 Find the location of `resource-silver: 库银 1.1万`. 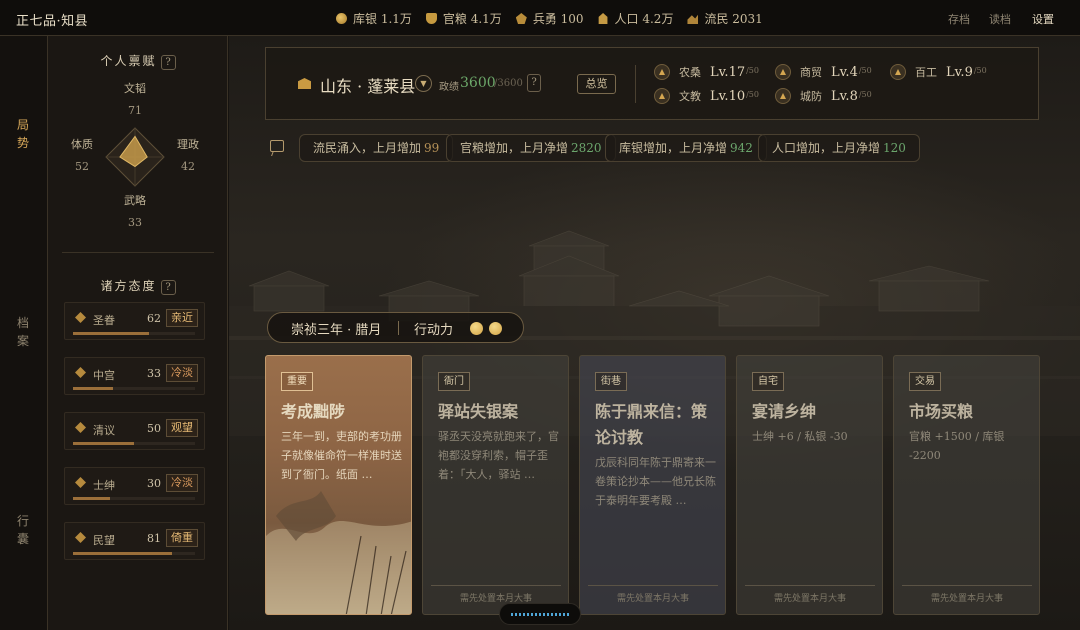

resource-silver: 库银 1.1万 is located at coordinates (374, 18).